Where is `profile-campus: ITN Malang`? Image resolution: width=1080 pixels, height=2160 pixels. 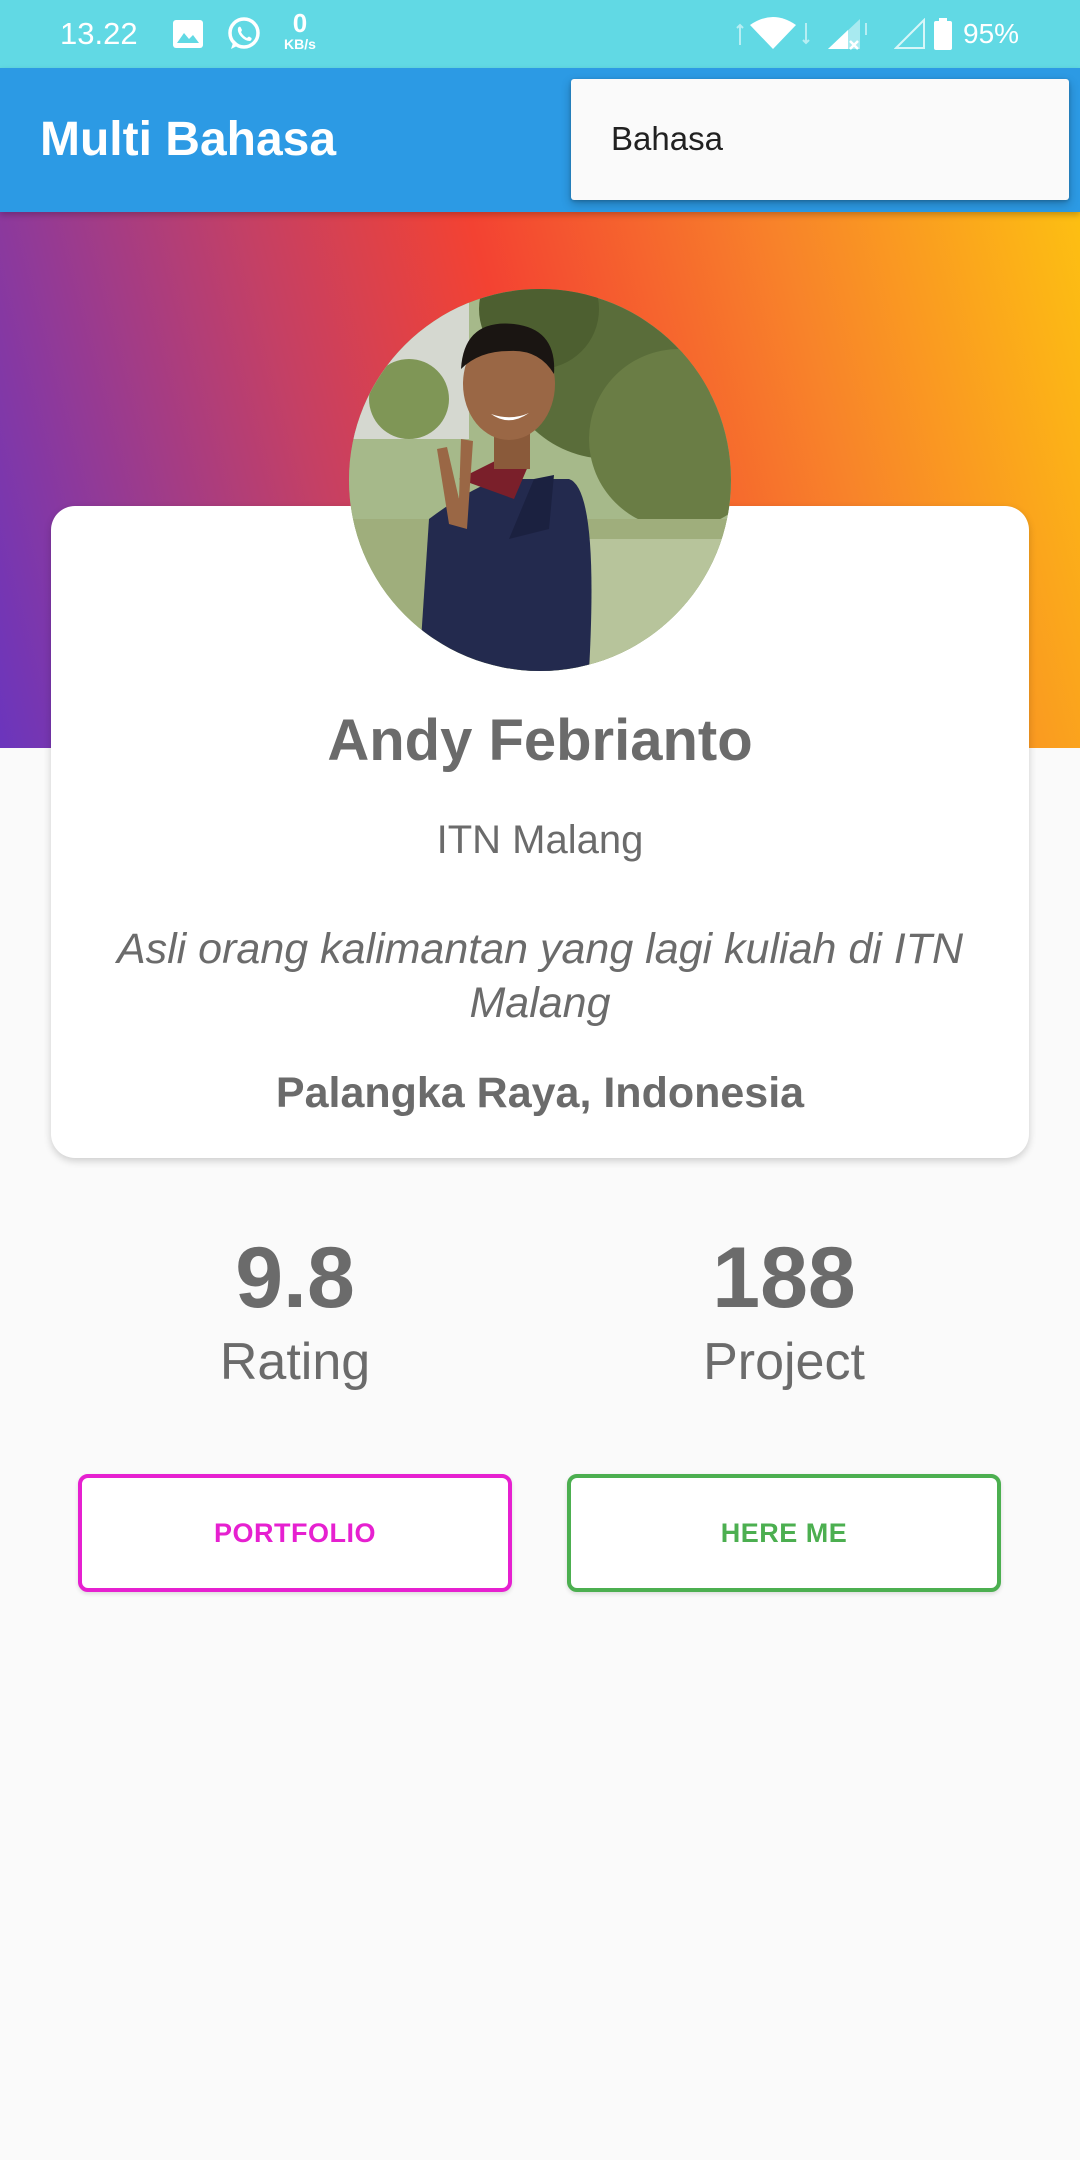 profile-campus: ITN Malang is located at coordinates (540, 840).